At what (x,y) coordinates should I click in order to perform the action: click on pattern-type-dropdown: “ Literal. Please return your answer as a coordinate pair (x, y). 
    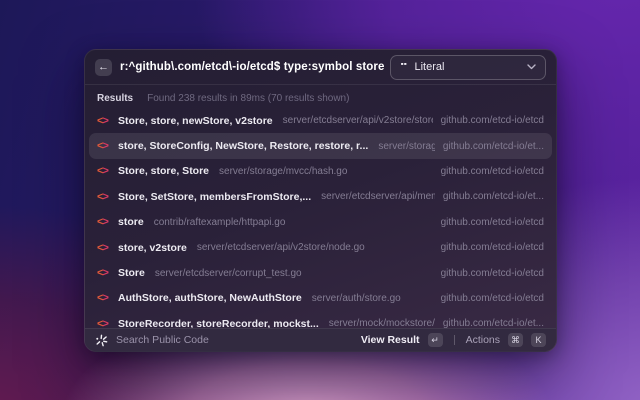
    Looking at the image, I should click on (468, 67).